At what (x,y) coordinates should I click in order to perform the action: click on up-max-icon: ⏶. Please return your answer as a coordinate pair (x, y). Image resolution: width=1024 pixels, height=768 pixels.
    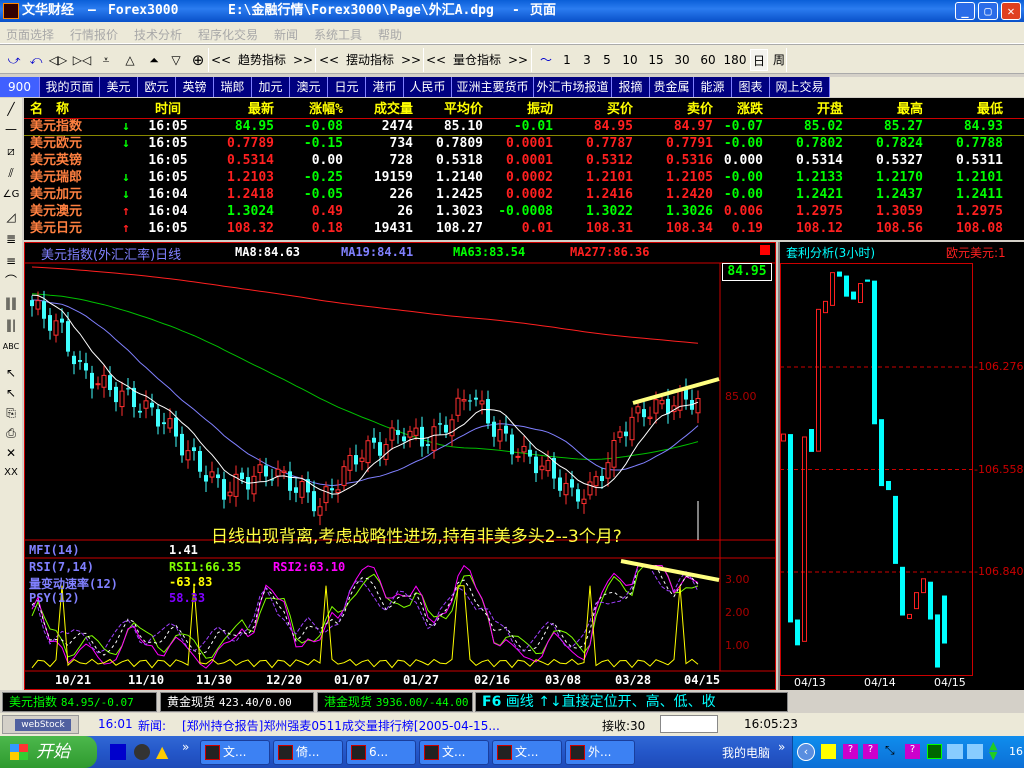
    Looking at the image, I should click on (154, 60).